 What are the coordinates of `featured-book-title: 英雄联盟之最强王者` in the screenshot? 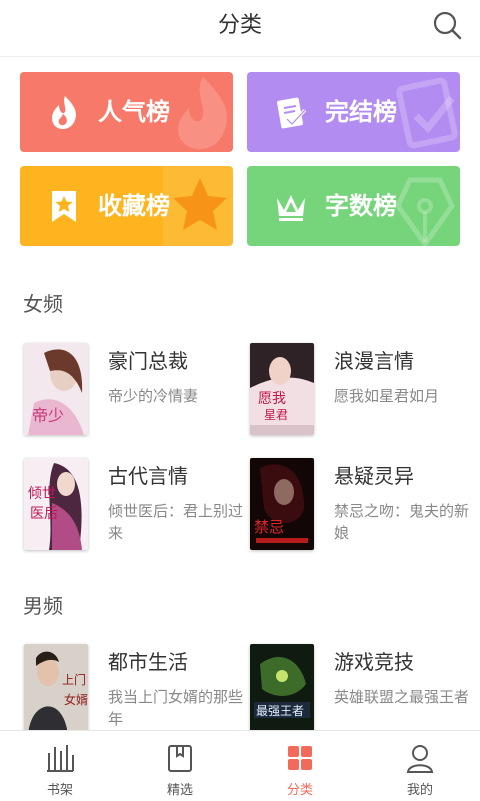 It's located at (402, 697).